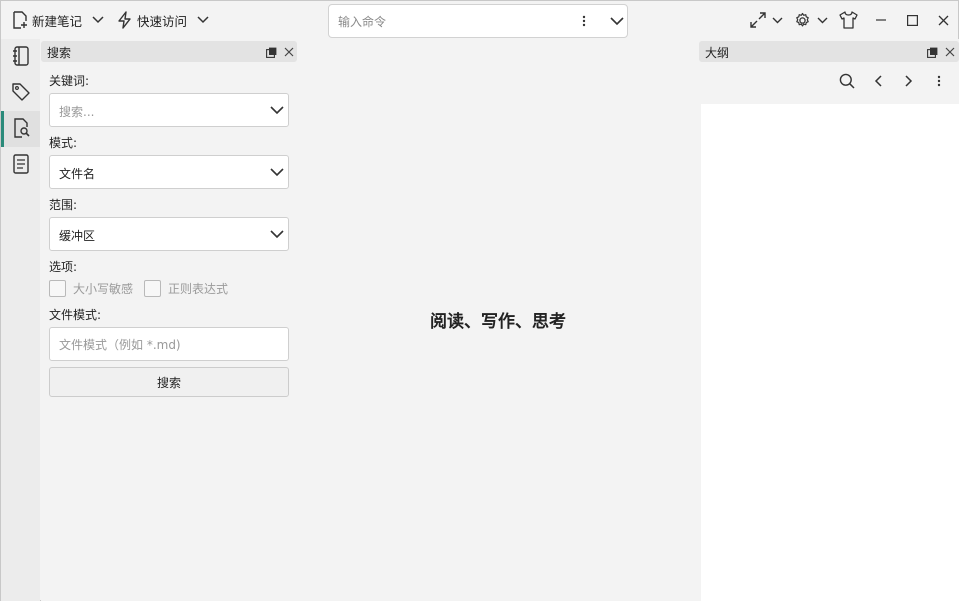 The image size is (959, 601). What do you see at coordinates (125, 20) in the screenshot?
I see `lightning-icon` at bounding box center [125, 20].